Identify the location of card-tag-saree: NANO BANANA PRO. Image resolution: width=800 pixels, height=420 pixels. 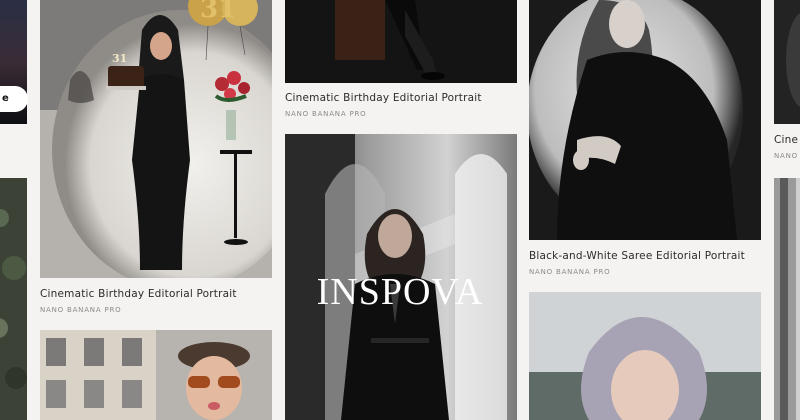
(570, 272).